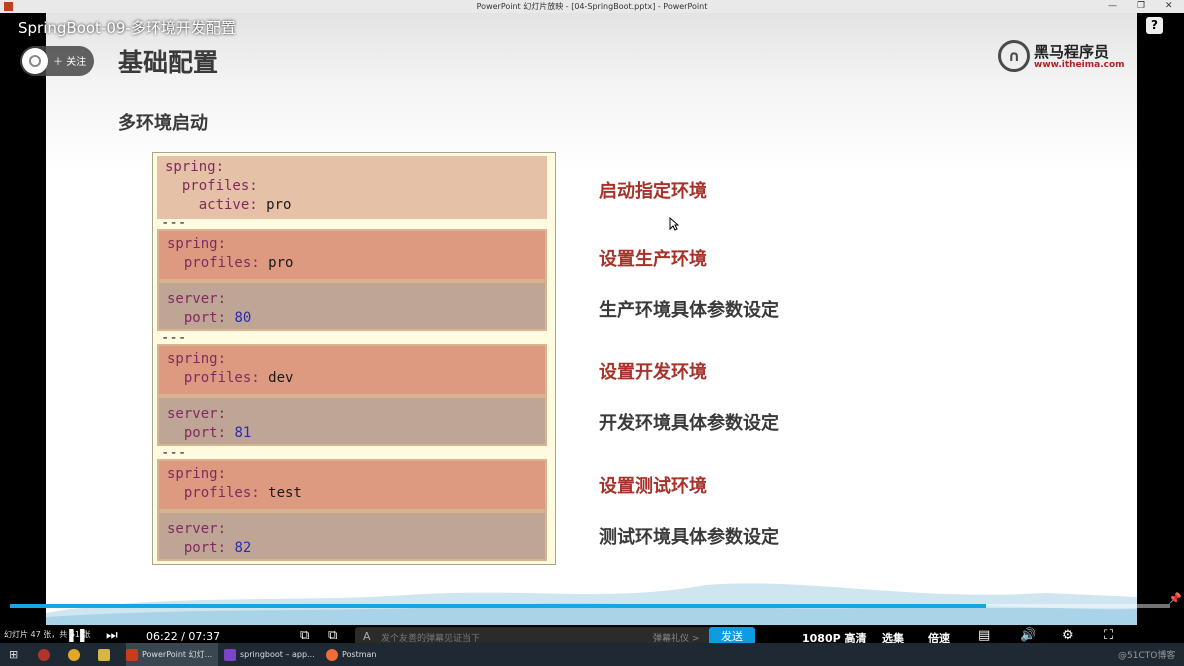 This screenshot has width=1184, height=666. I want to click on restore-icon: ❐, so click(1141, 6).